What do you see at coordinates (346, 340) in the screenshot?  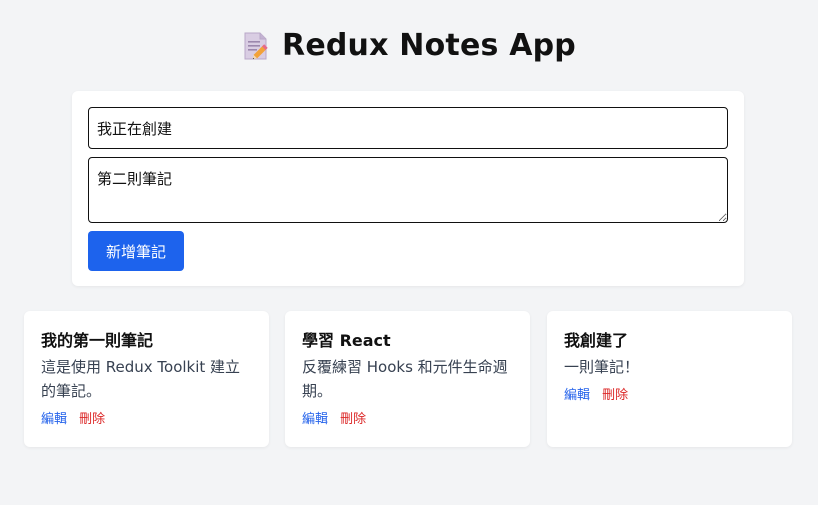 I see `note-title: 學習 React` at bounding box center [346, 340].